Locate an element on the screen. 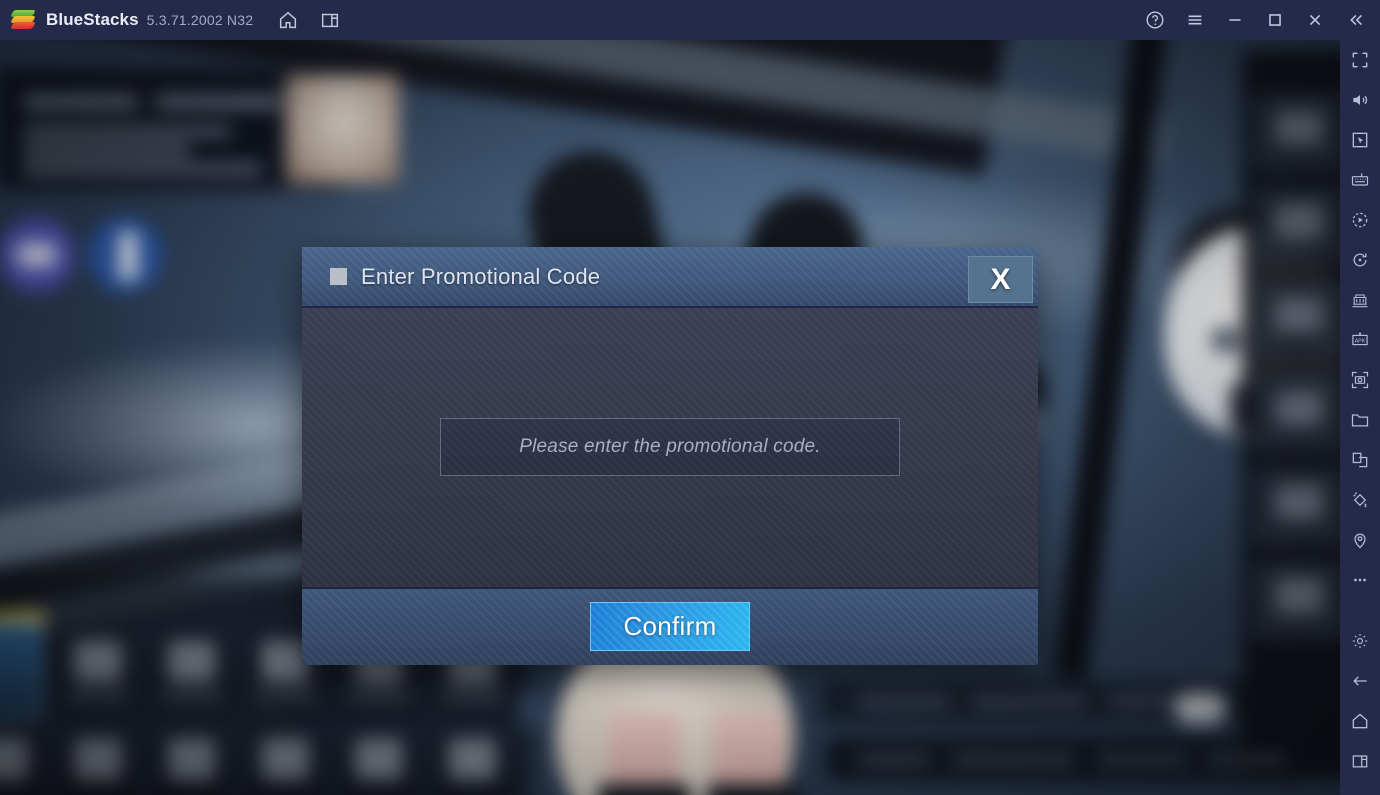 The image size is (1380, 795). folder-icon is located at coordinates (1360, 420).